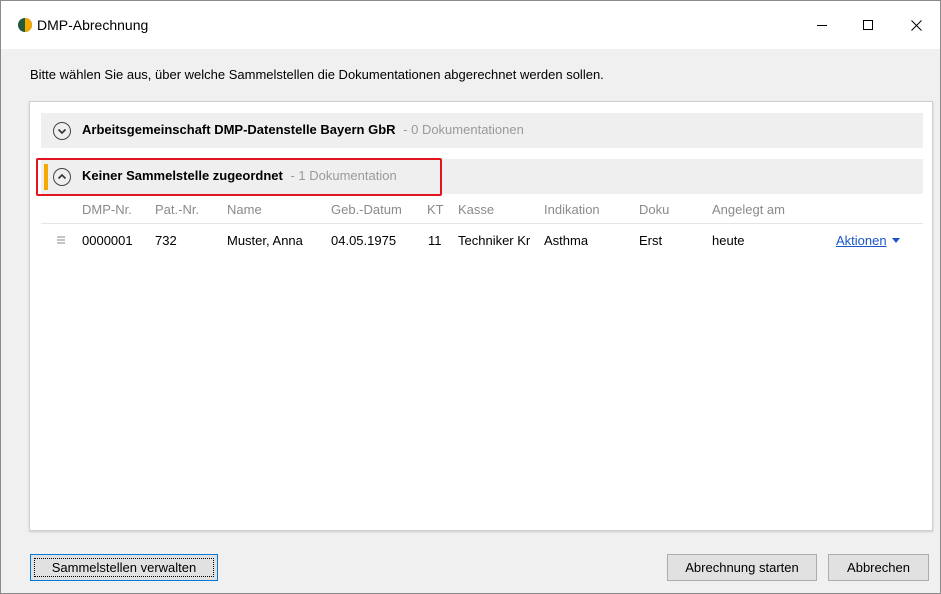 The height and width of the screenshot is (594, 941). I want to click on column-header-pat-nr: Pat.-Nr., so click(177, 209).